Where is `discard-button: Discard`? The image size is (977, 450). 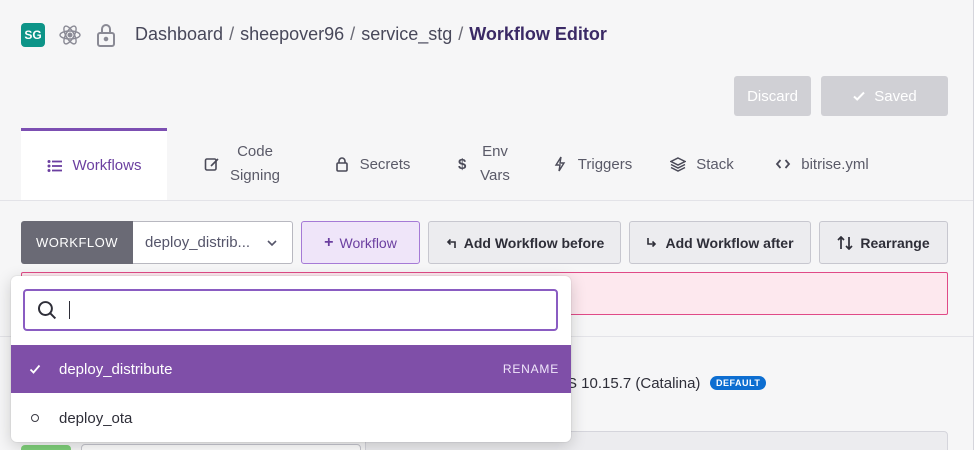
discard-button: Discard is located at coordinates (772, 96).